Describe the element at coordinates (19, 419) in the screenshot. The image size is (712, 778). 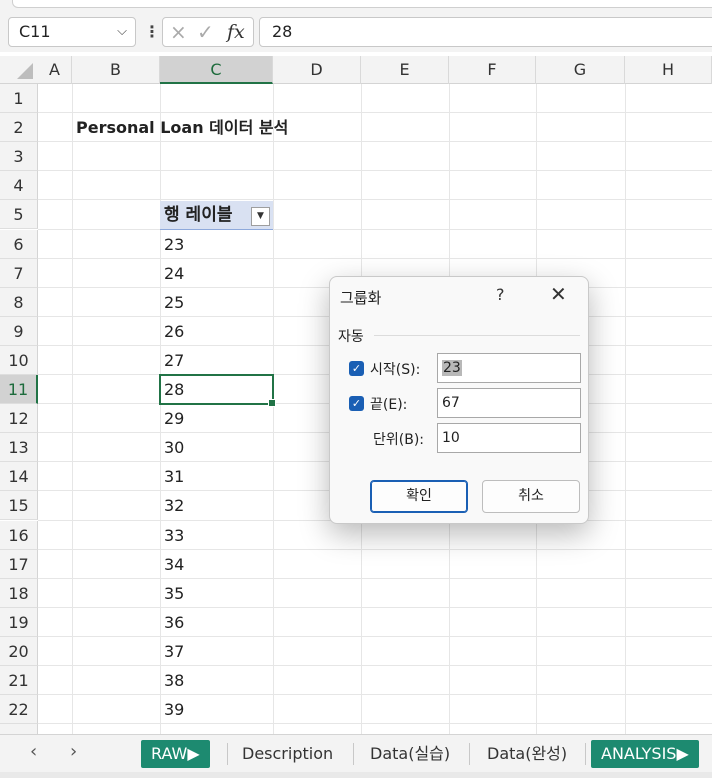
I see `row-header-12: 12` at that location.